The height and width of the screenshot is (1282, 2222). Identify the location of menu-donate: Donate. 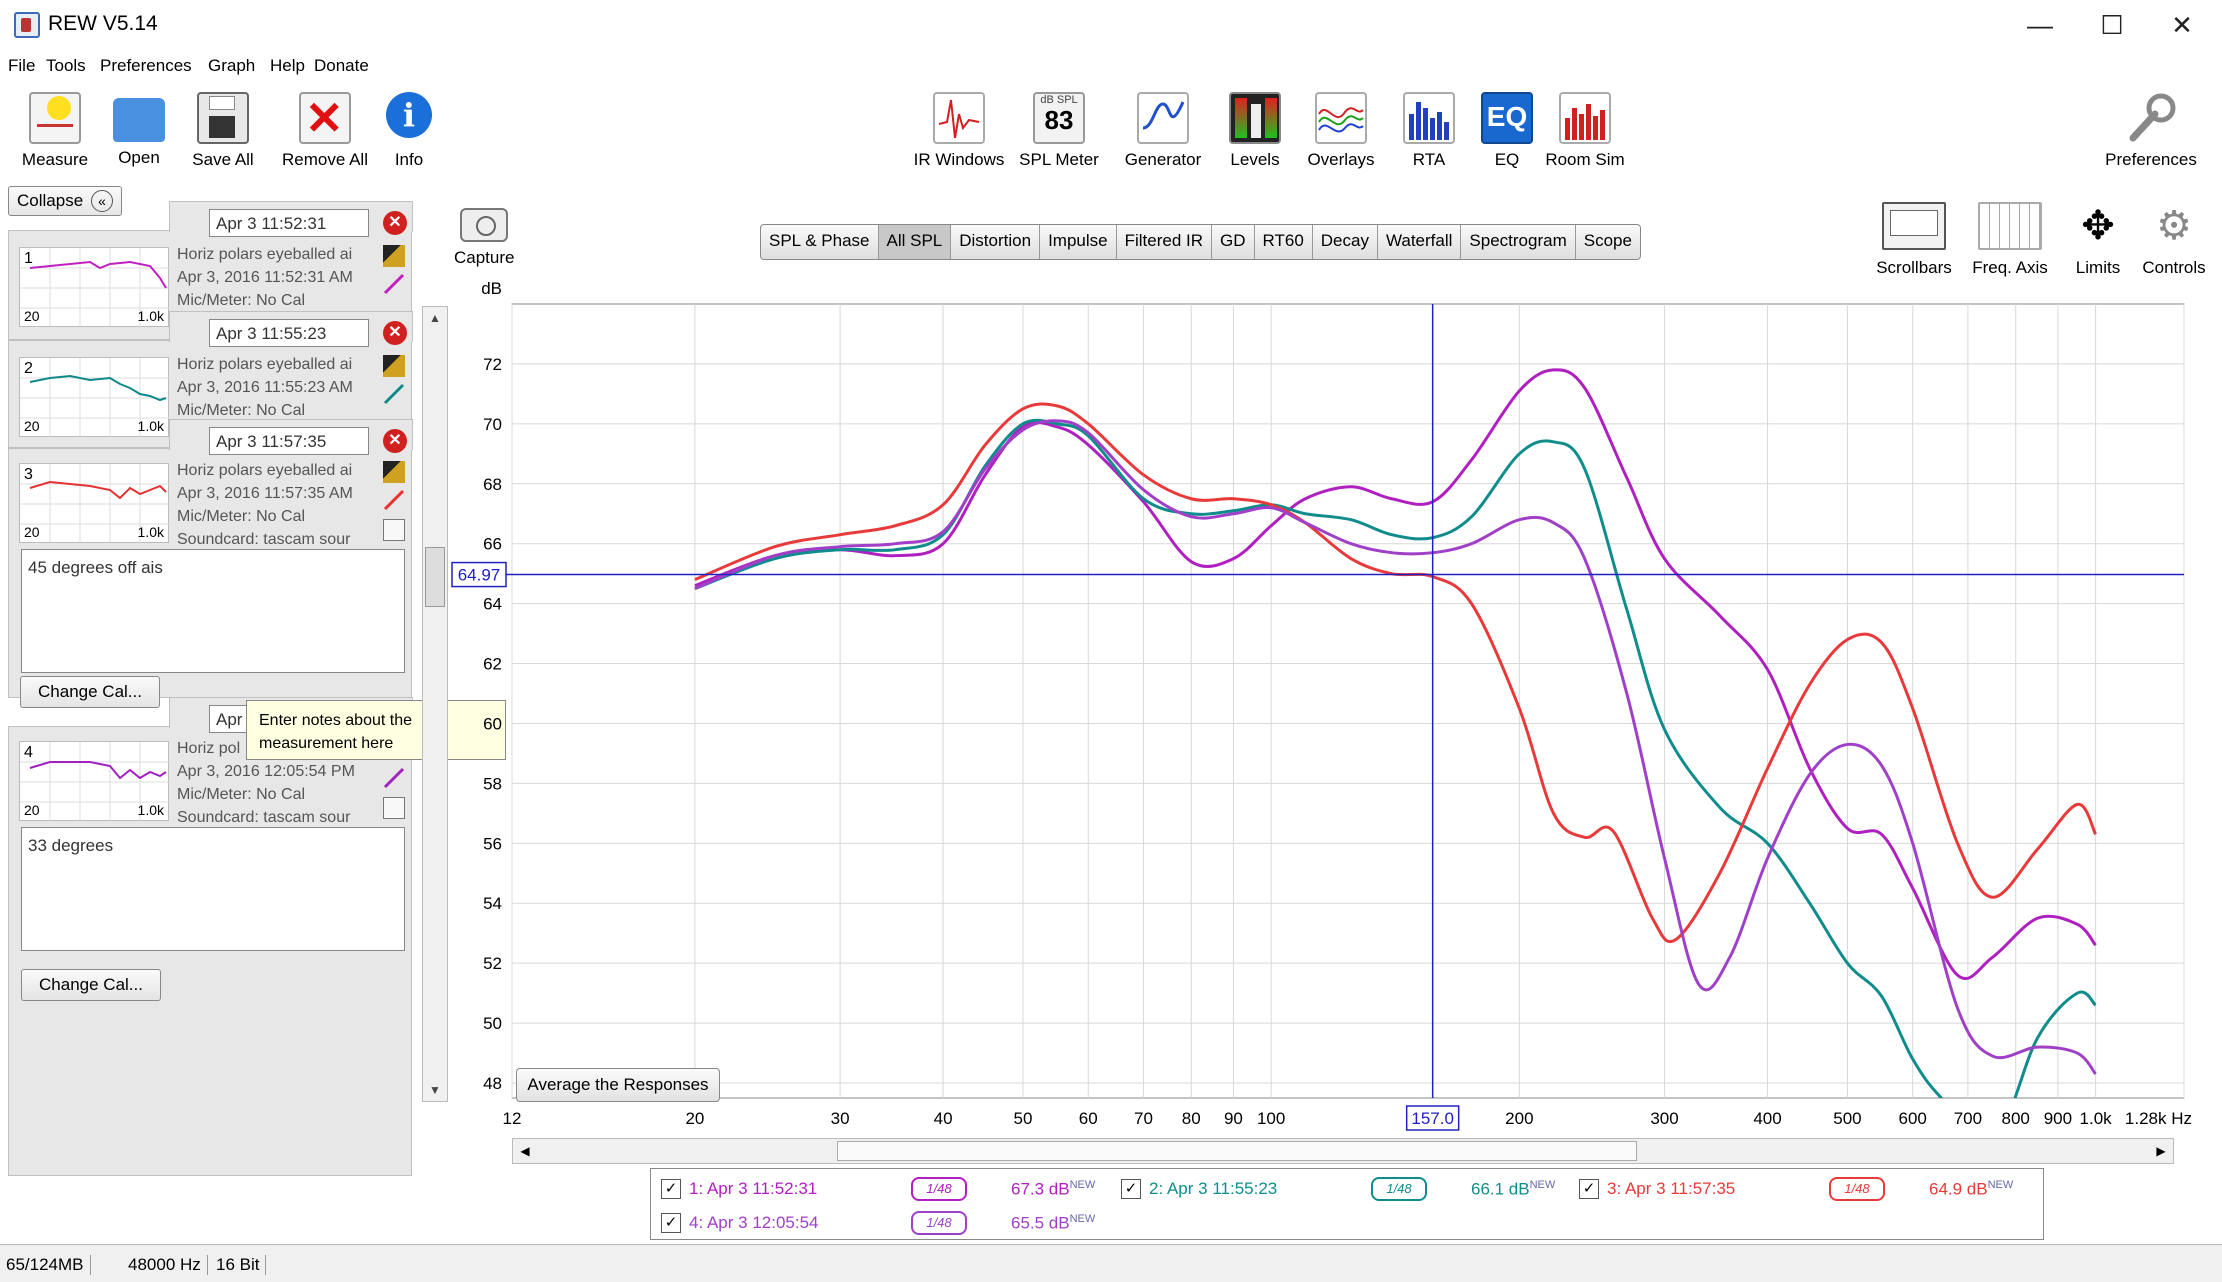
(341, 66).